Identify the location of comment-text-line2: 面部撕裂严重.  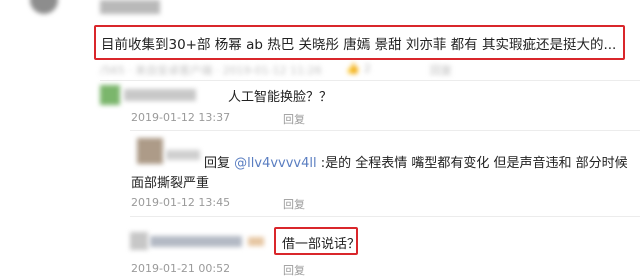
(170, 183).